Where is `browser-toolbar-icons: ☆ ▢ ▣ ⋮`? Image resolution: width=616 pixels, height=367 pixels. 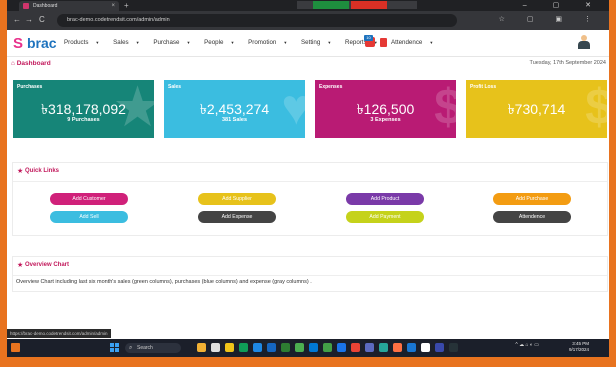
browser-toolbar-icons: ☆ ▢ ▣ ⋮ is located at coordinates (550, 19).